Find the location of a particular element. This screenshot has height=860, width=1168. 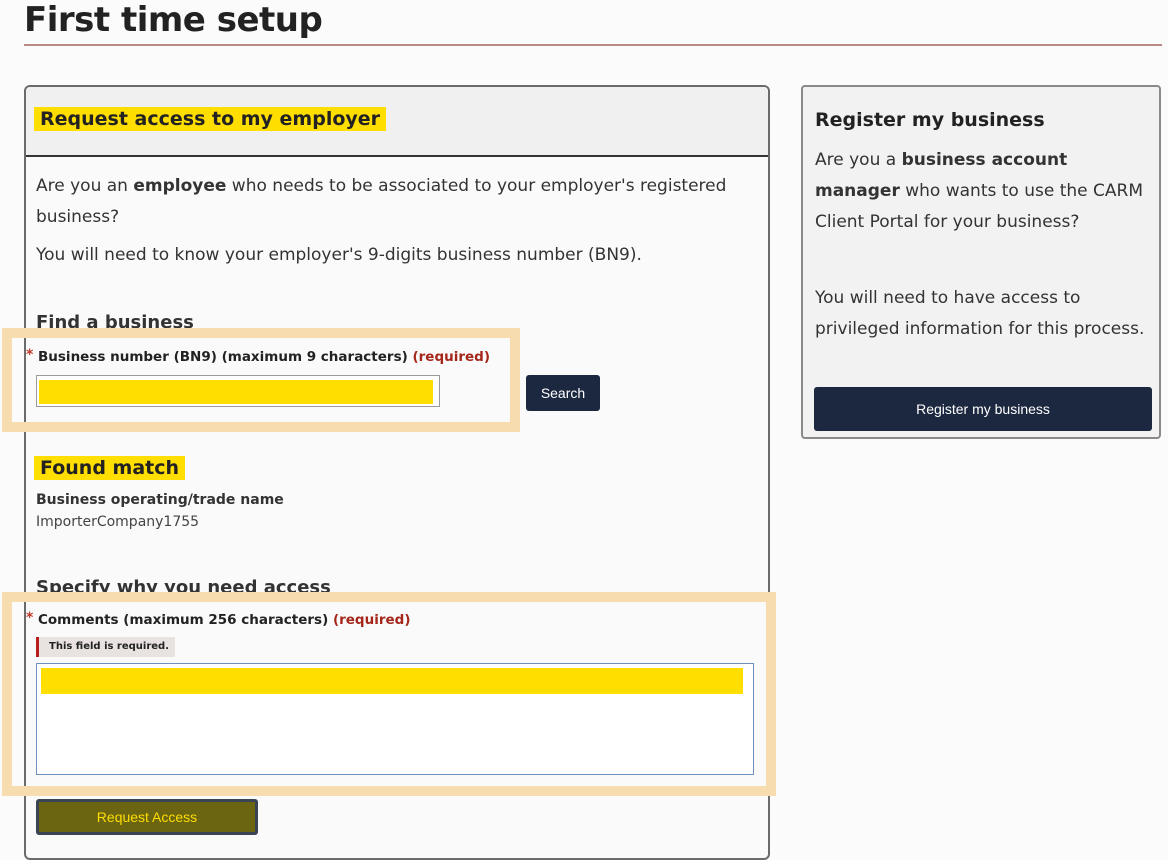

comments-textarea is located at coordinates (395, 719).